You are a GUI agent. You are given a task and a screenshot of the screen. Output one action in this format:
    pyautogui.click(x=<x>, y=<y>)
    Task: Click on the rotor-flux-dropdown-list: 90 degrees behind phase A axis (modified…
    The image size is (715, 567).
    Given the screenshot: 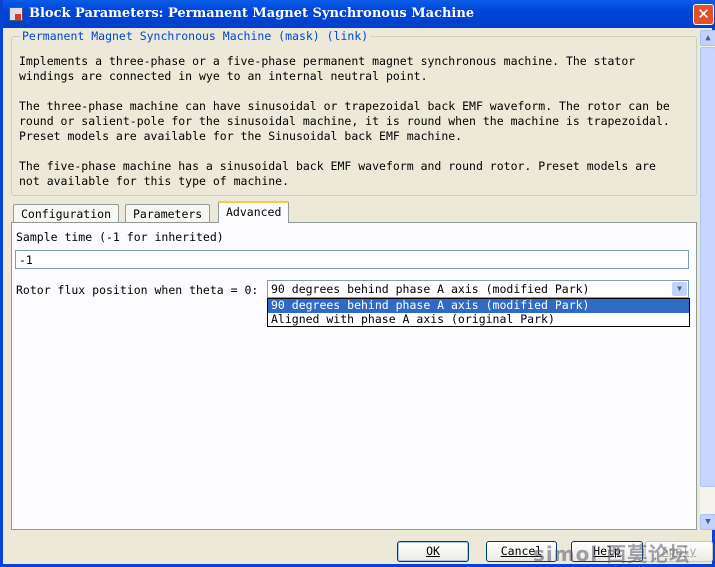 What is the action you would take?
    pyautogui.click(x=478, y=312)
    